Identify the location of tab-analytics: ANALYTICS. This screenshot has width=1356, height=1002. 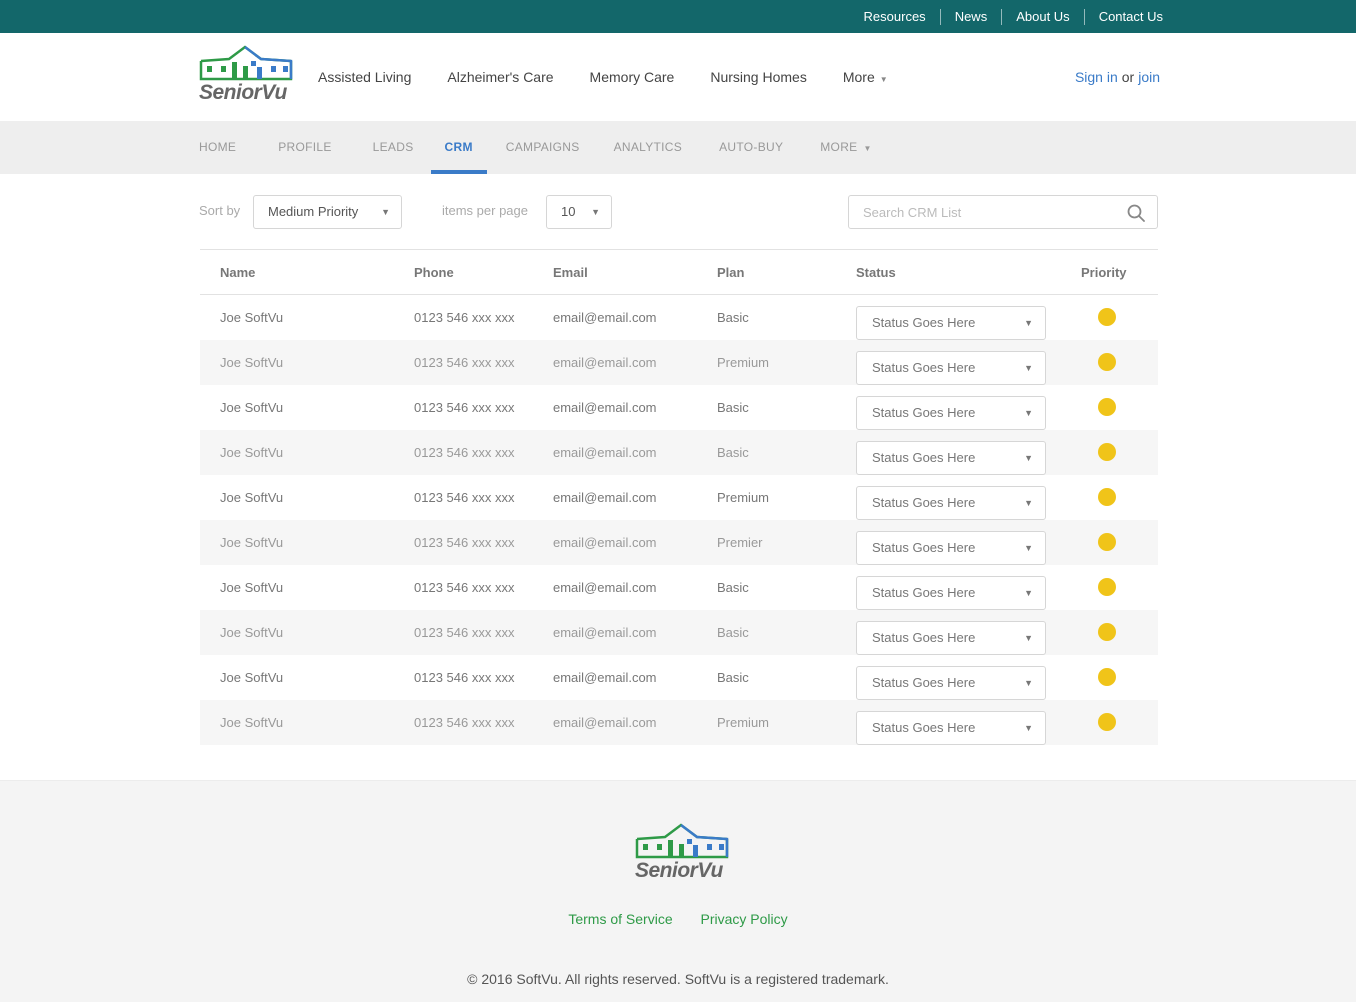
(648, 147).